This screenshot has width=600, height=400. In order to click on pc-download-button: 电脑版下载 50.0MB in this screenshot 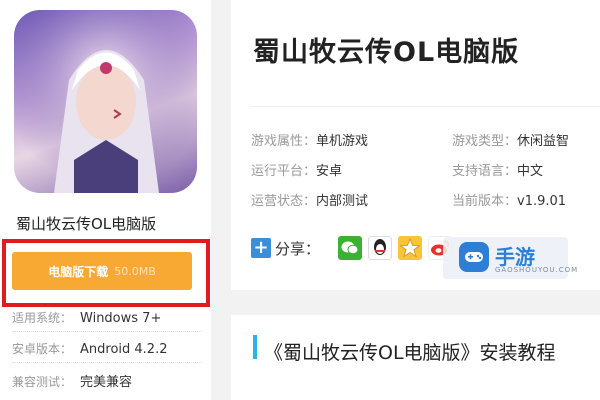, I will do `click(102, 271)`.